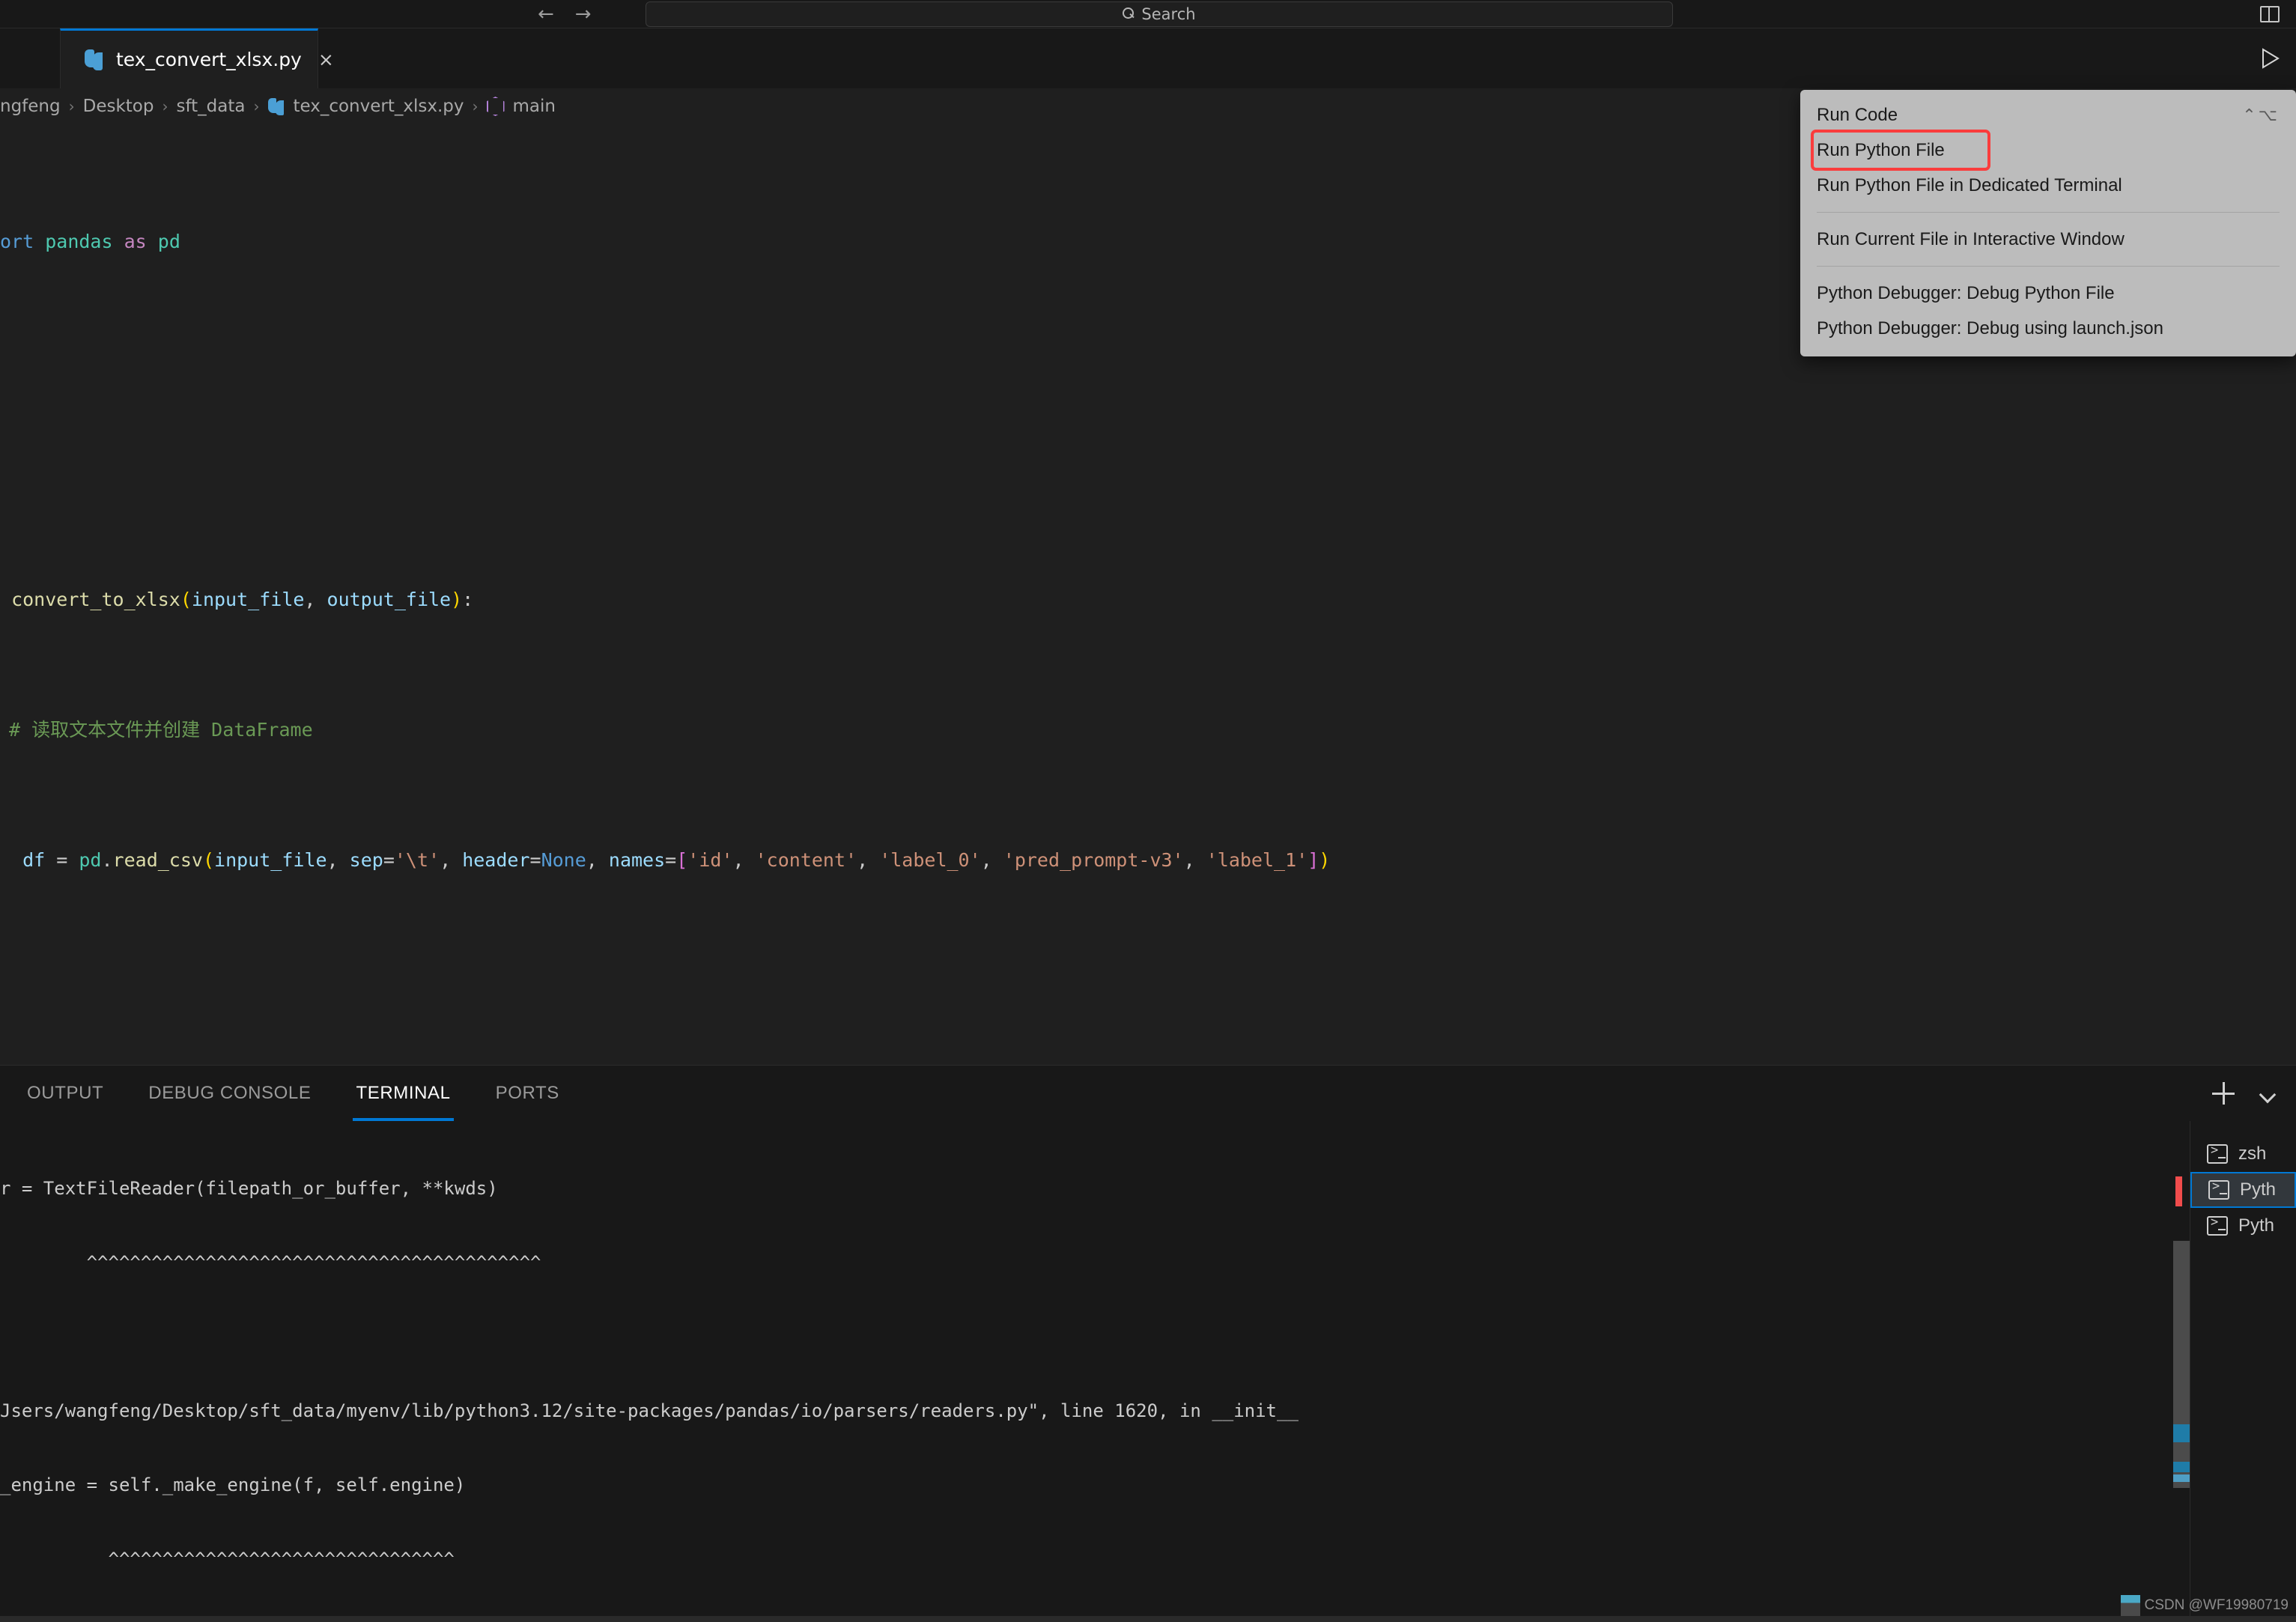  What do you see at coordinates (366, 860) in the screenshot?
I see `tok-sep-kw: sep` at bounding box center [366, 860].